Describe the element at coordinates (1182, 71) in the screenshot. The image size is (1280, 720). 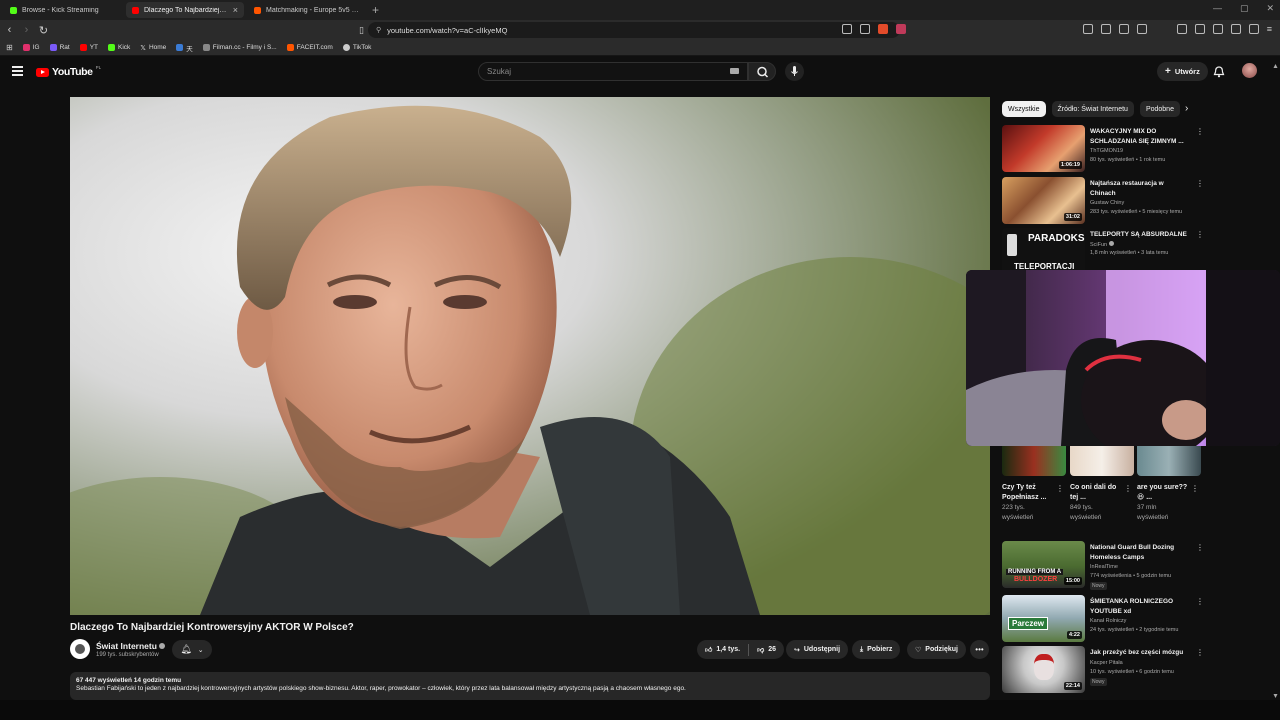
I see `create-button: + Utwórz` at that location.